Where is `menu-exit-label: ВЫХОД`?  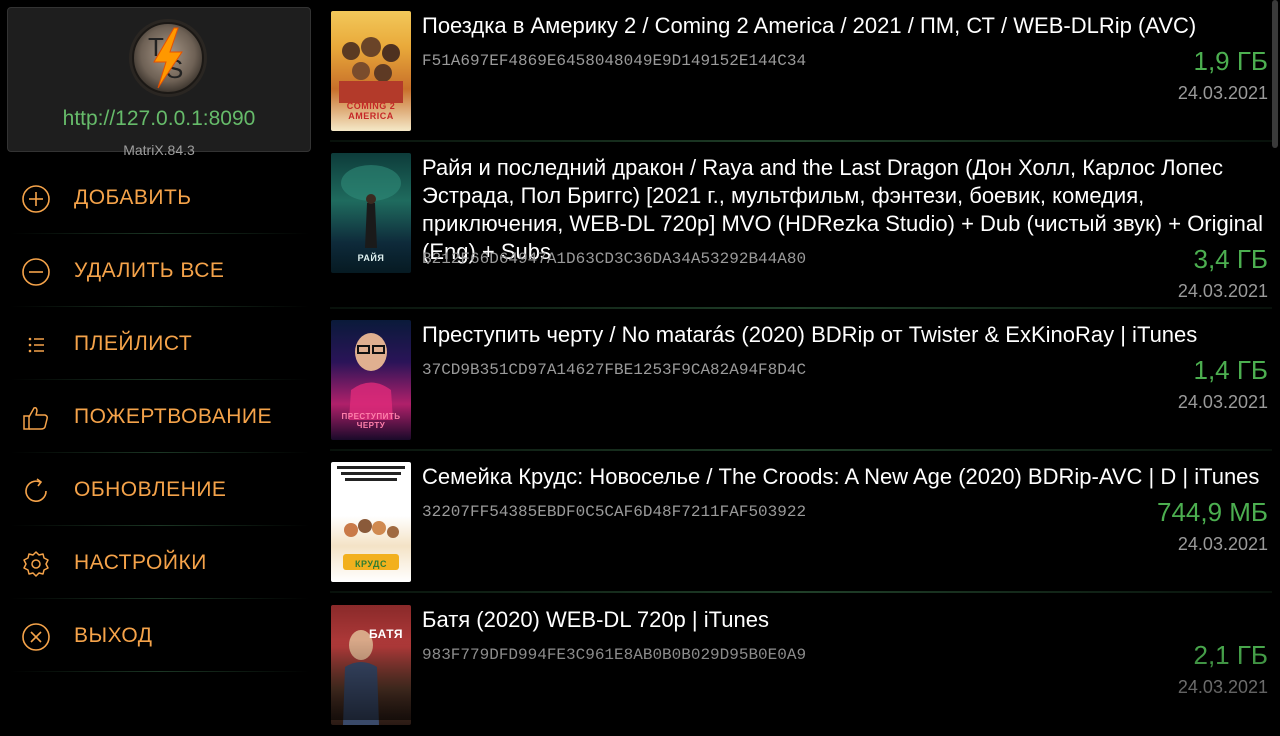
menu-exit-label: ВЫХОД is located at coordinates (113, 635).